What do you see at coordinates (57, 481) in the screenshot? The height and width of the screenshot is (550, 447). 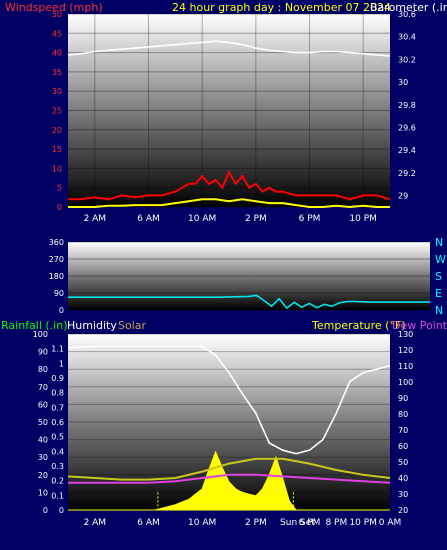 I see `rainfall-tick-label: 0.2` at bounding box center [57, 481].